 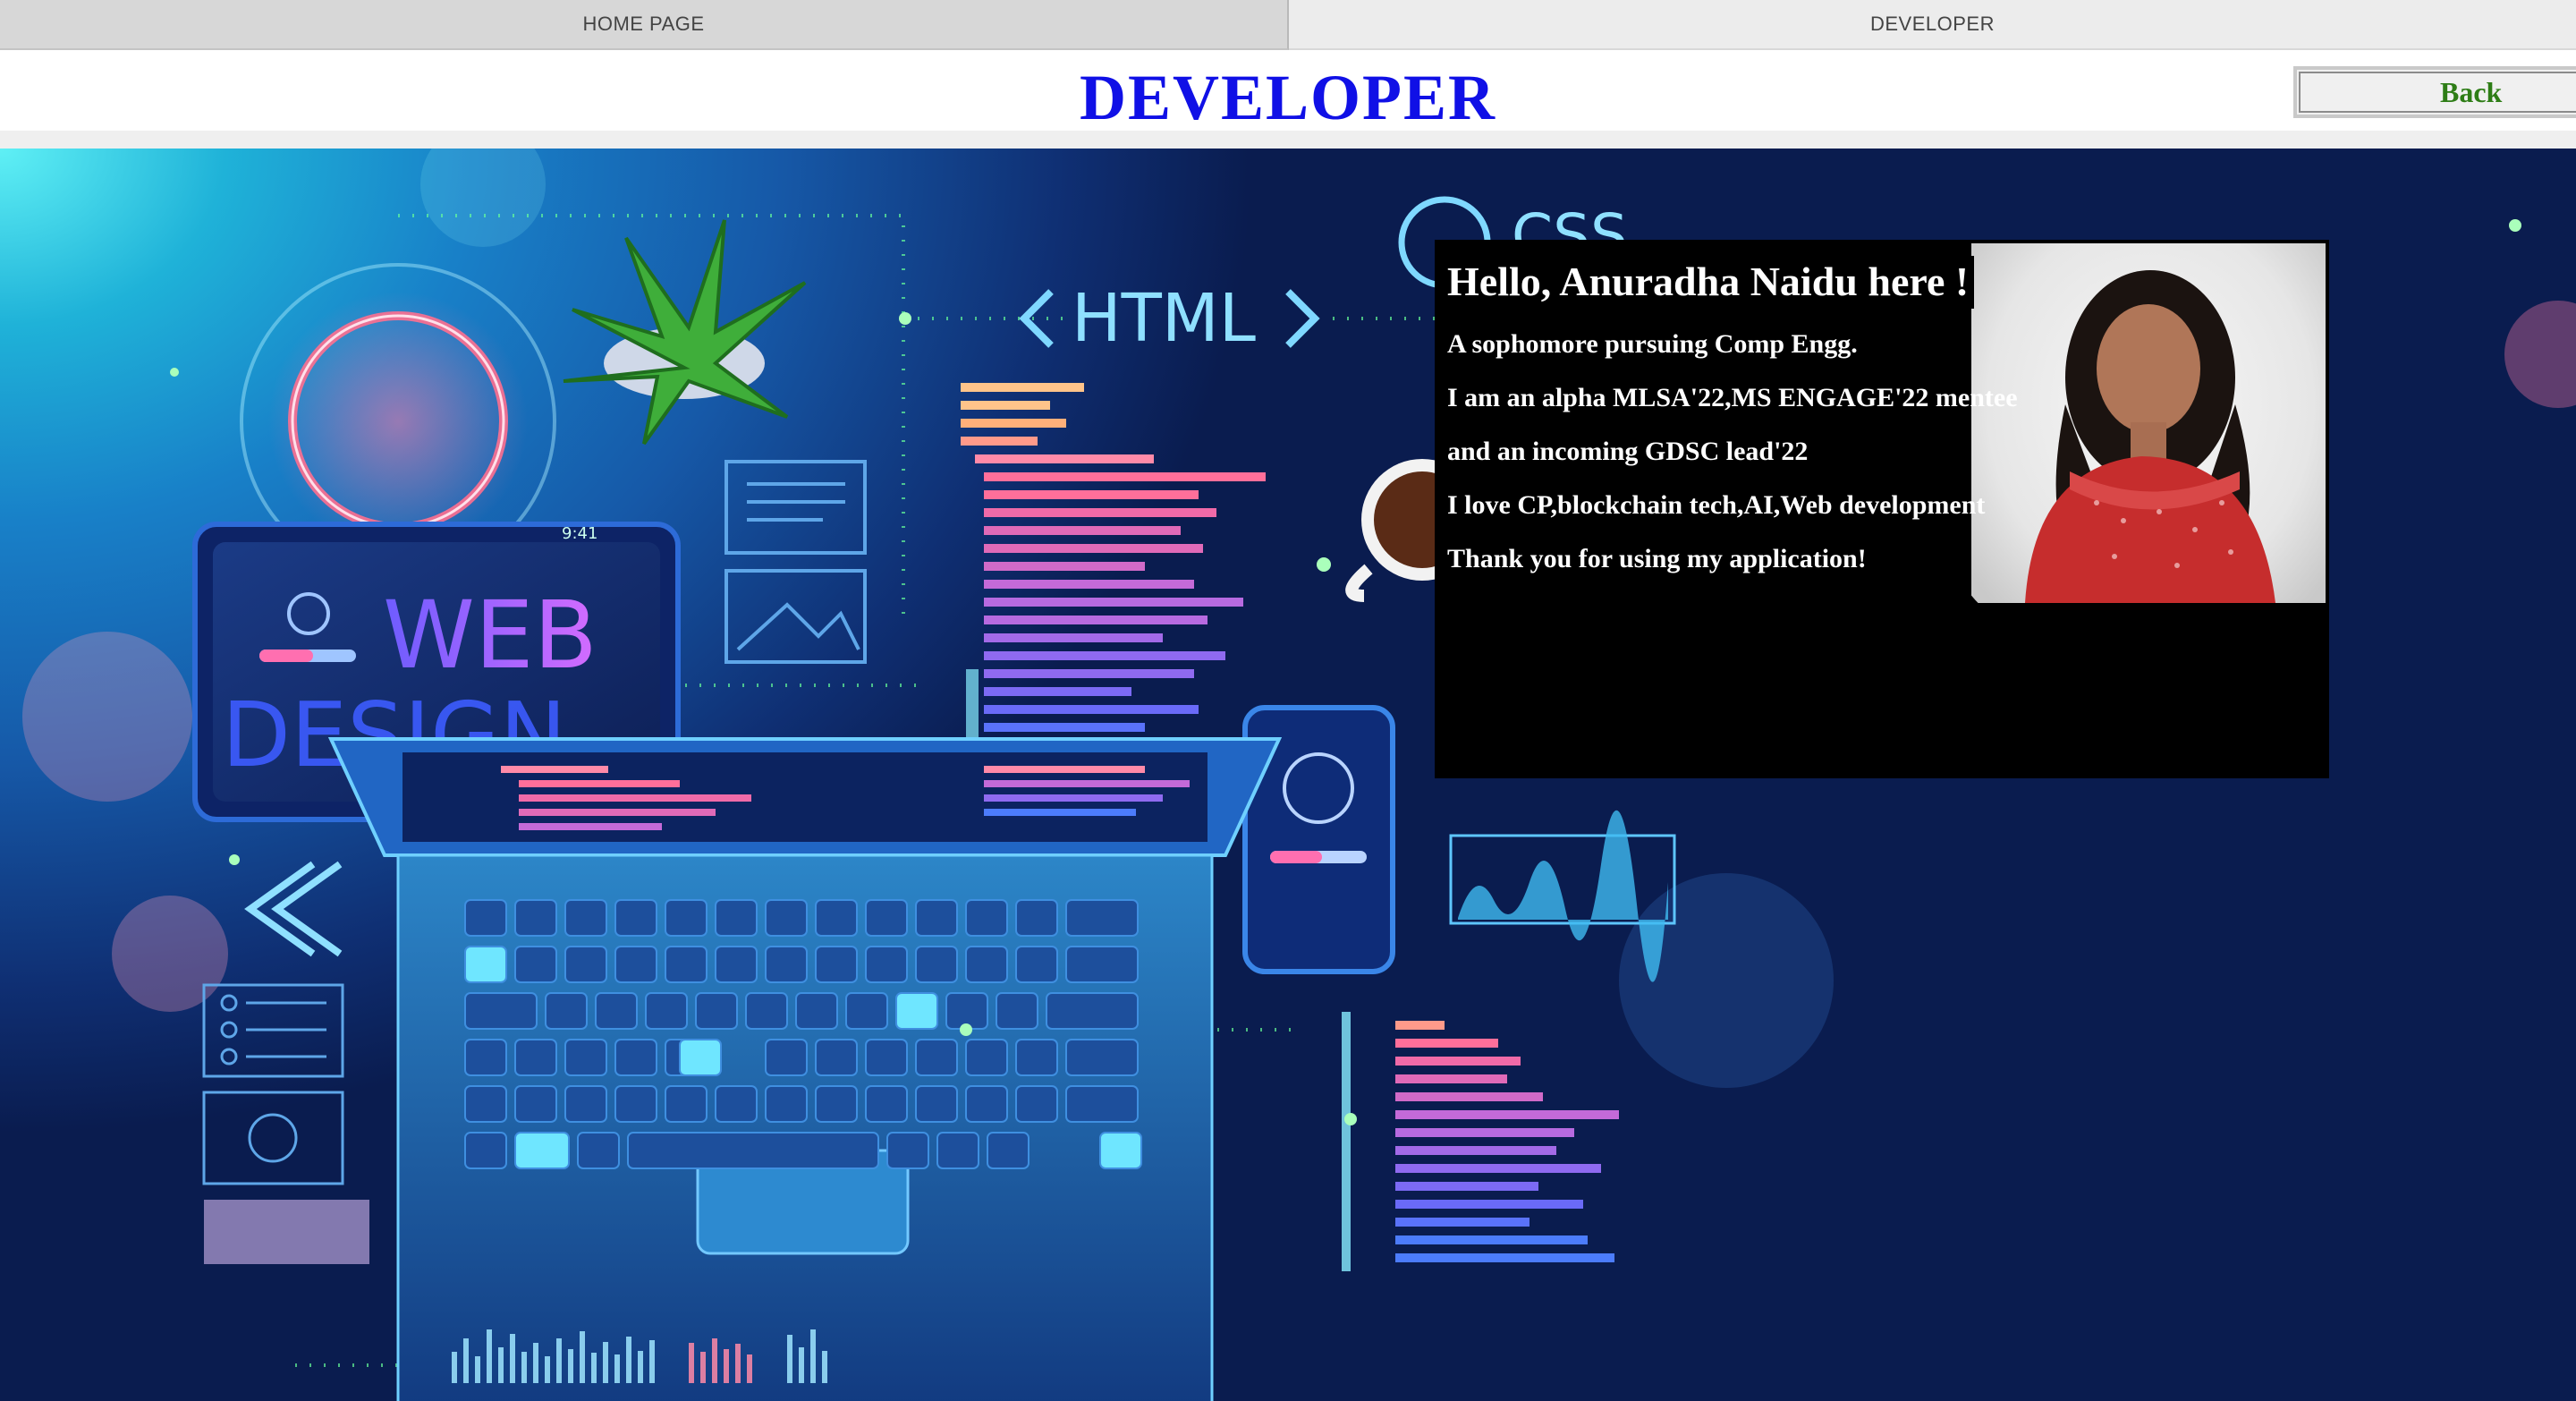 What do you see at coordinates (1628, 451) in the screenshot?
I see `bio-line: and an incoming GDSC lead'22` at bounding box center [1628, 451].